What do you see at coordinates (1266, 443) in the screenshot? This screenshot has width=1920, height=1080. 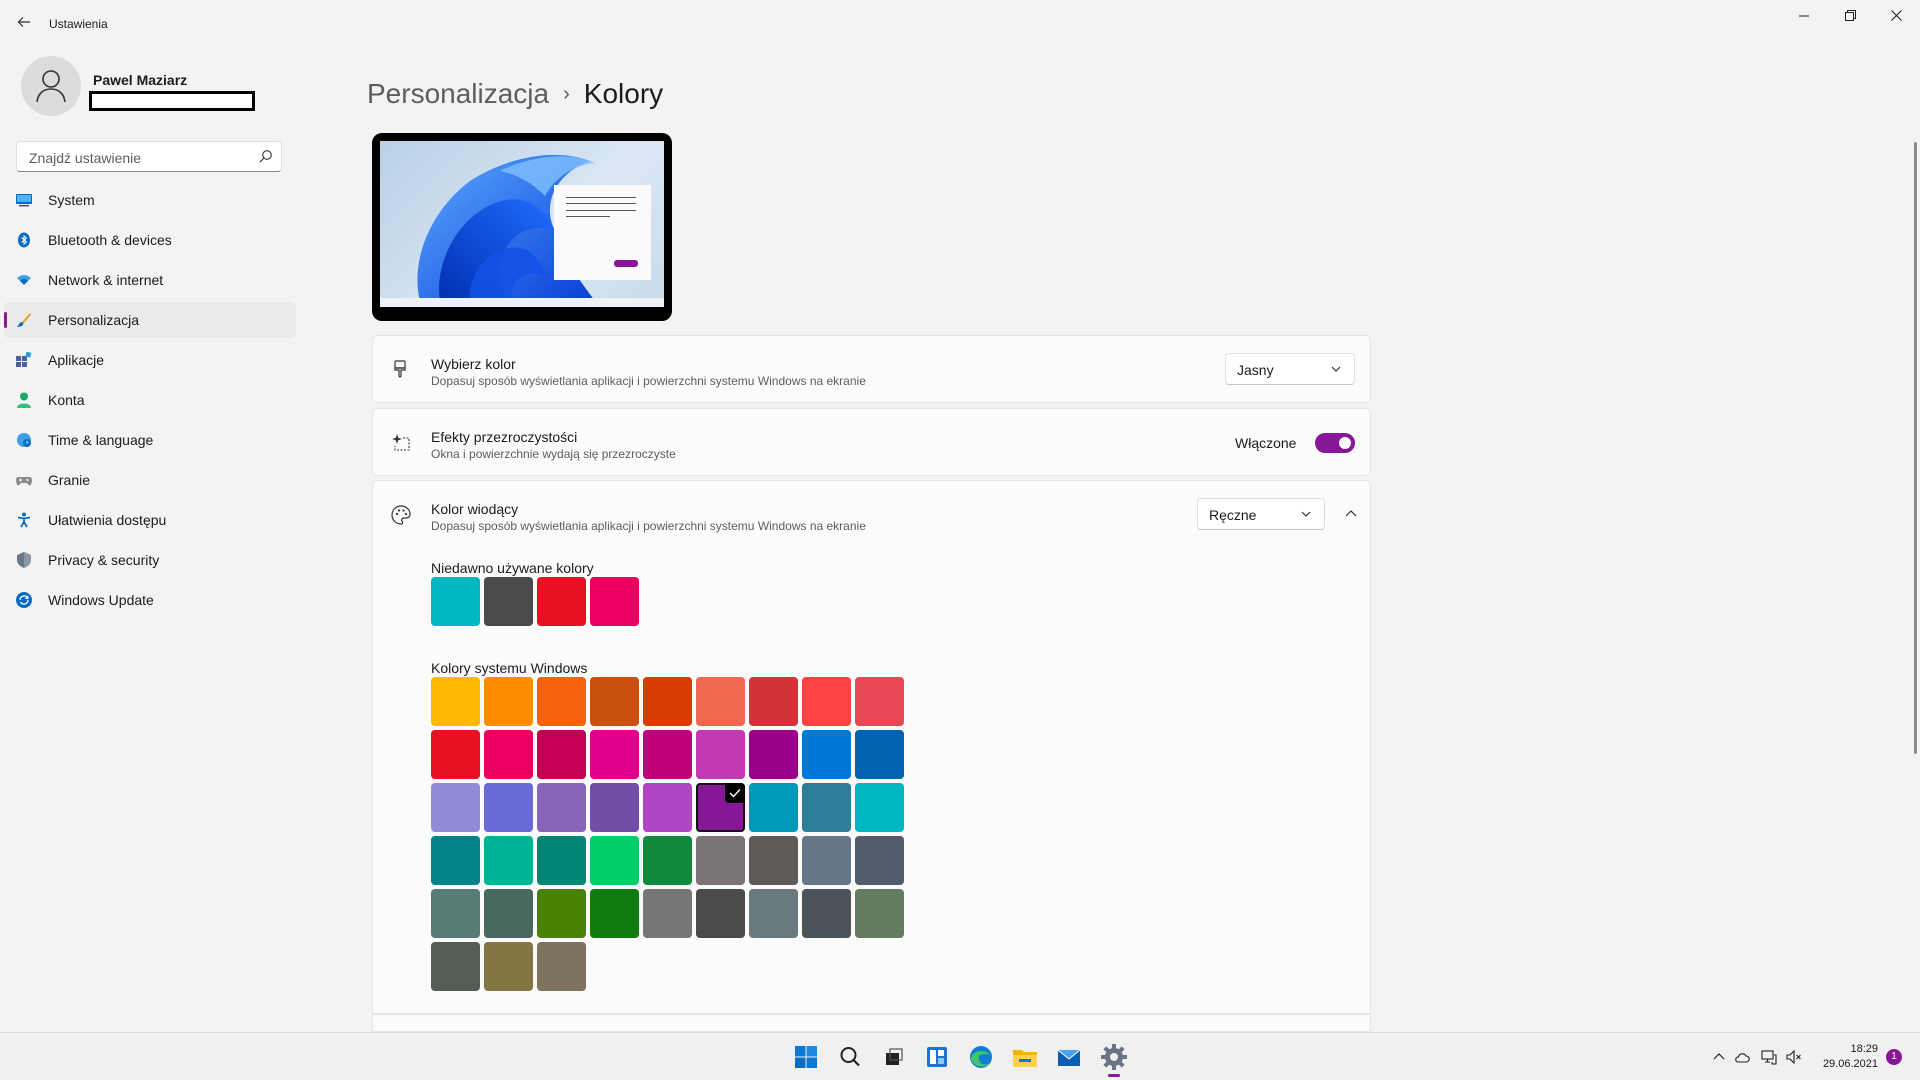 I see `transparency-state-label: Włączone` at bounding box center [1266, 443].